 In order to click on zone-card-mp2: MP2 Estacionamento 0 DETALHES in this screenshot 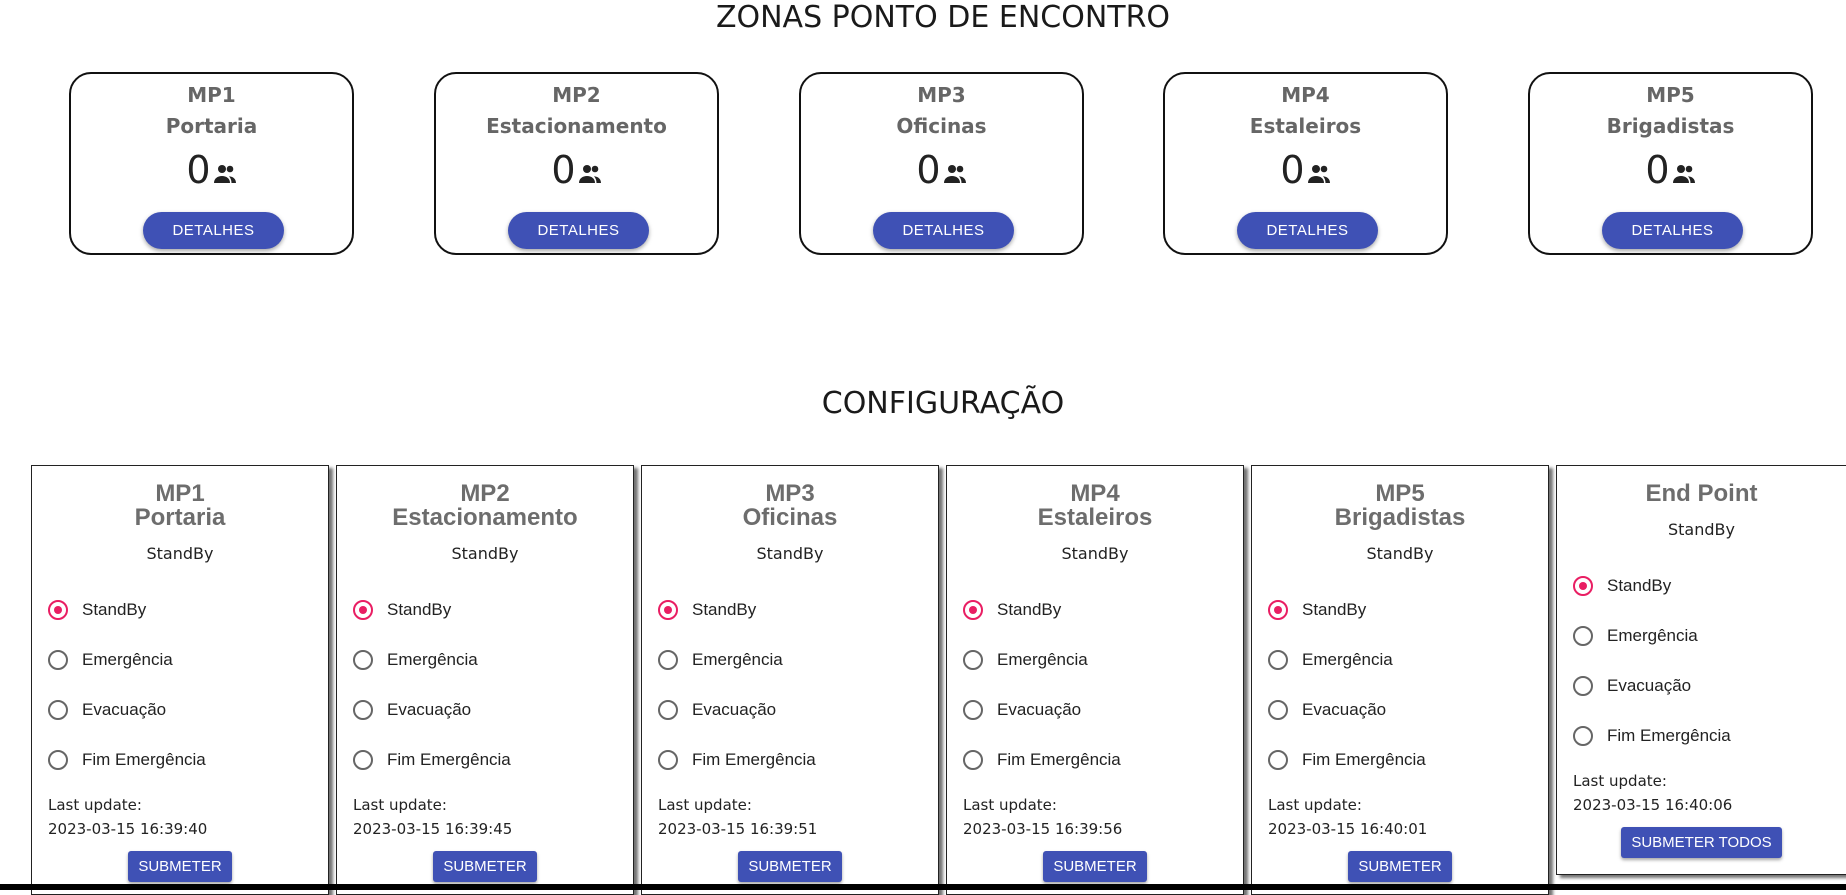, I will do `click(576, 163)`.